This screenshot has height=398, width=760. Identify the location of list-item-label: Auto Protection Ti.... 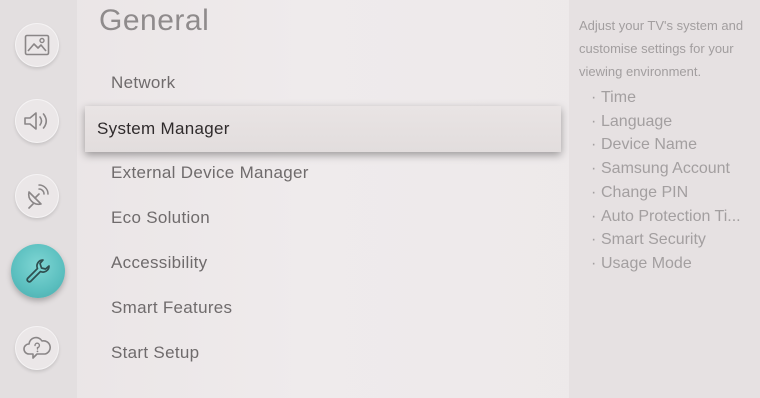
(671, 216).